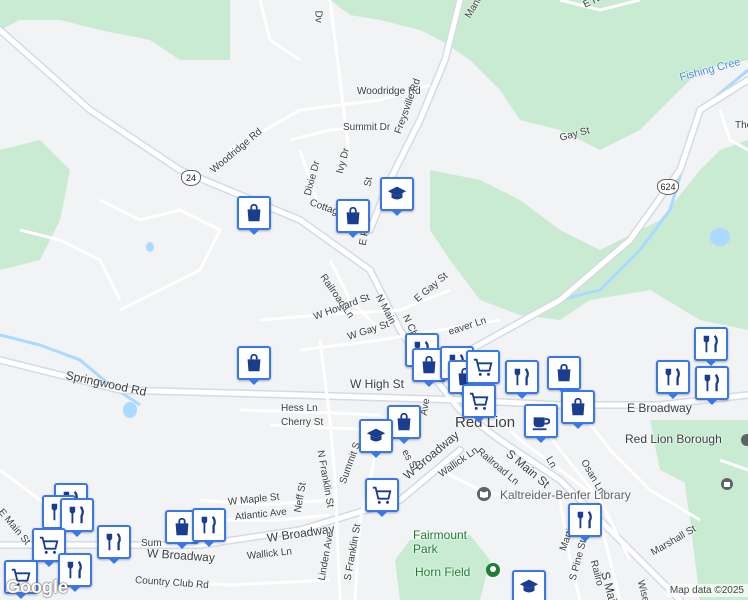  Describe the element at coordinates (659, 408) in the screenshot. I see `street-label: E Broadway` at that location.